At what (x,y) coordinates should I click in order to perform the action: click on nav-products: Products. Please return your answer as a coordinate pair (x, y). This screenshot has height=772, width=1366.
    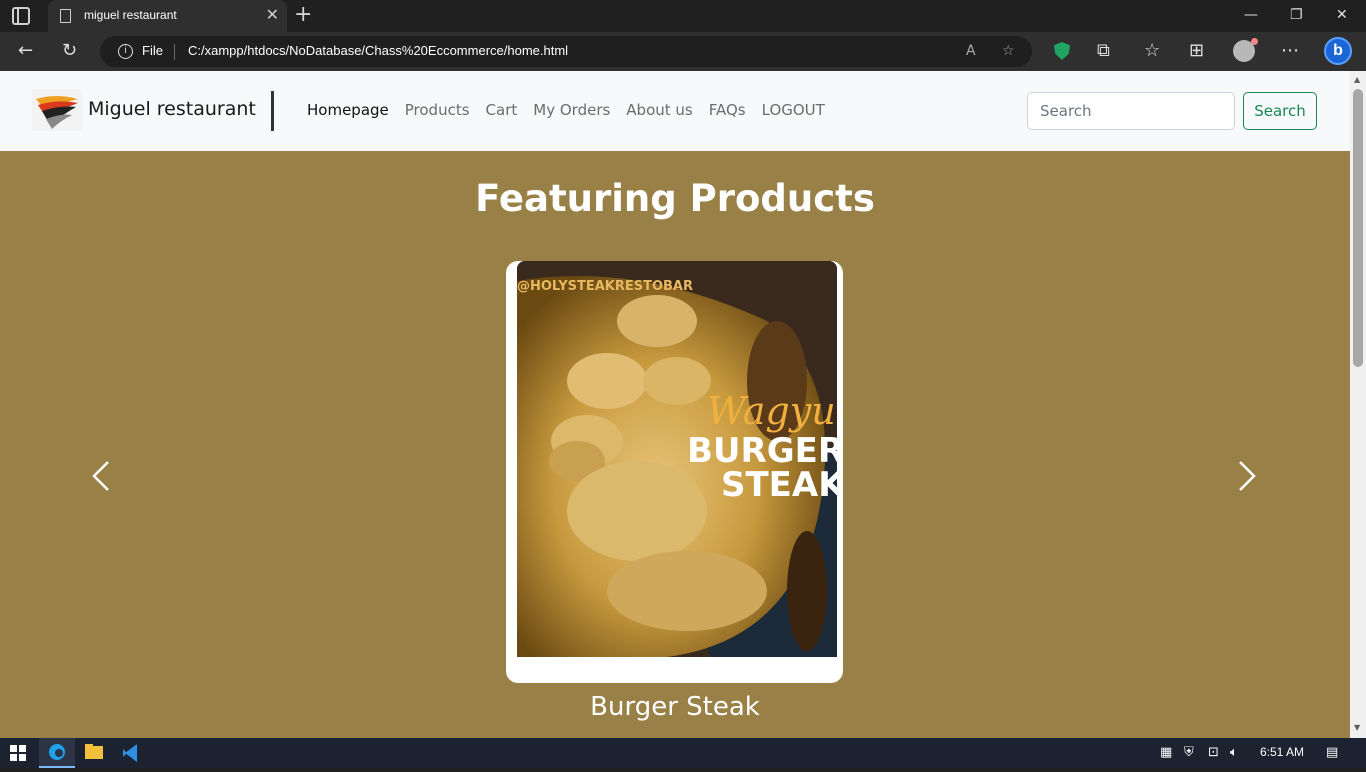
    Looking at the image, I should click on (437, 110).